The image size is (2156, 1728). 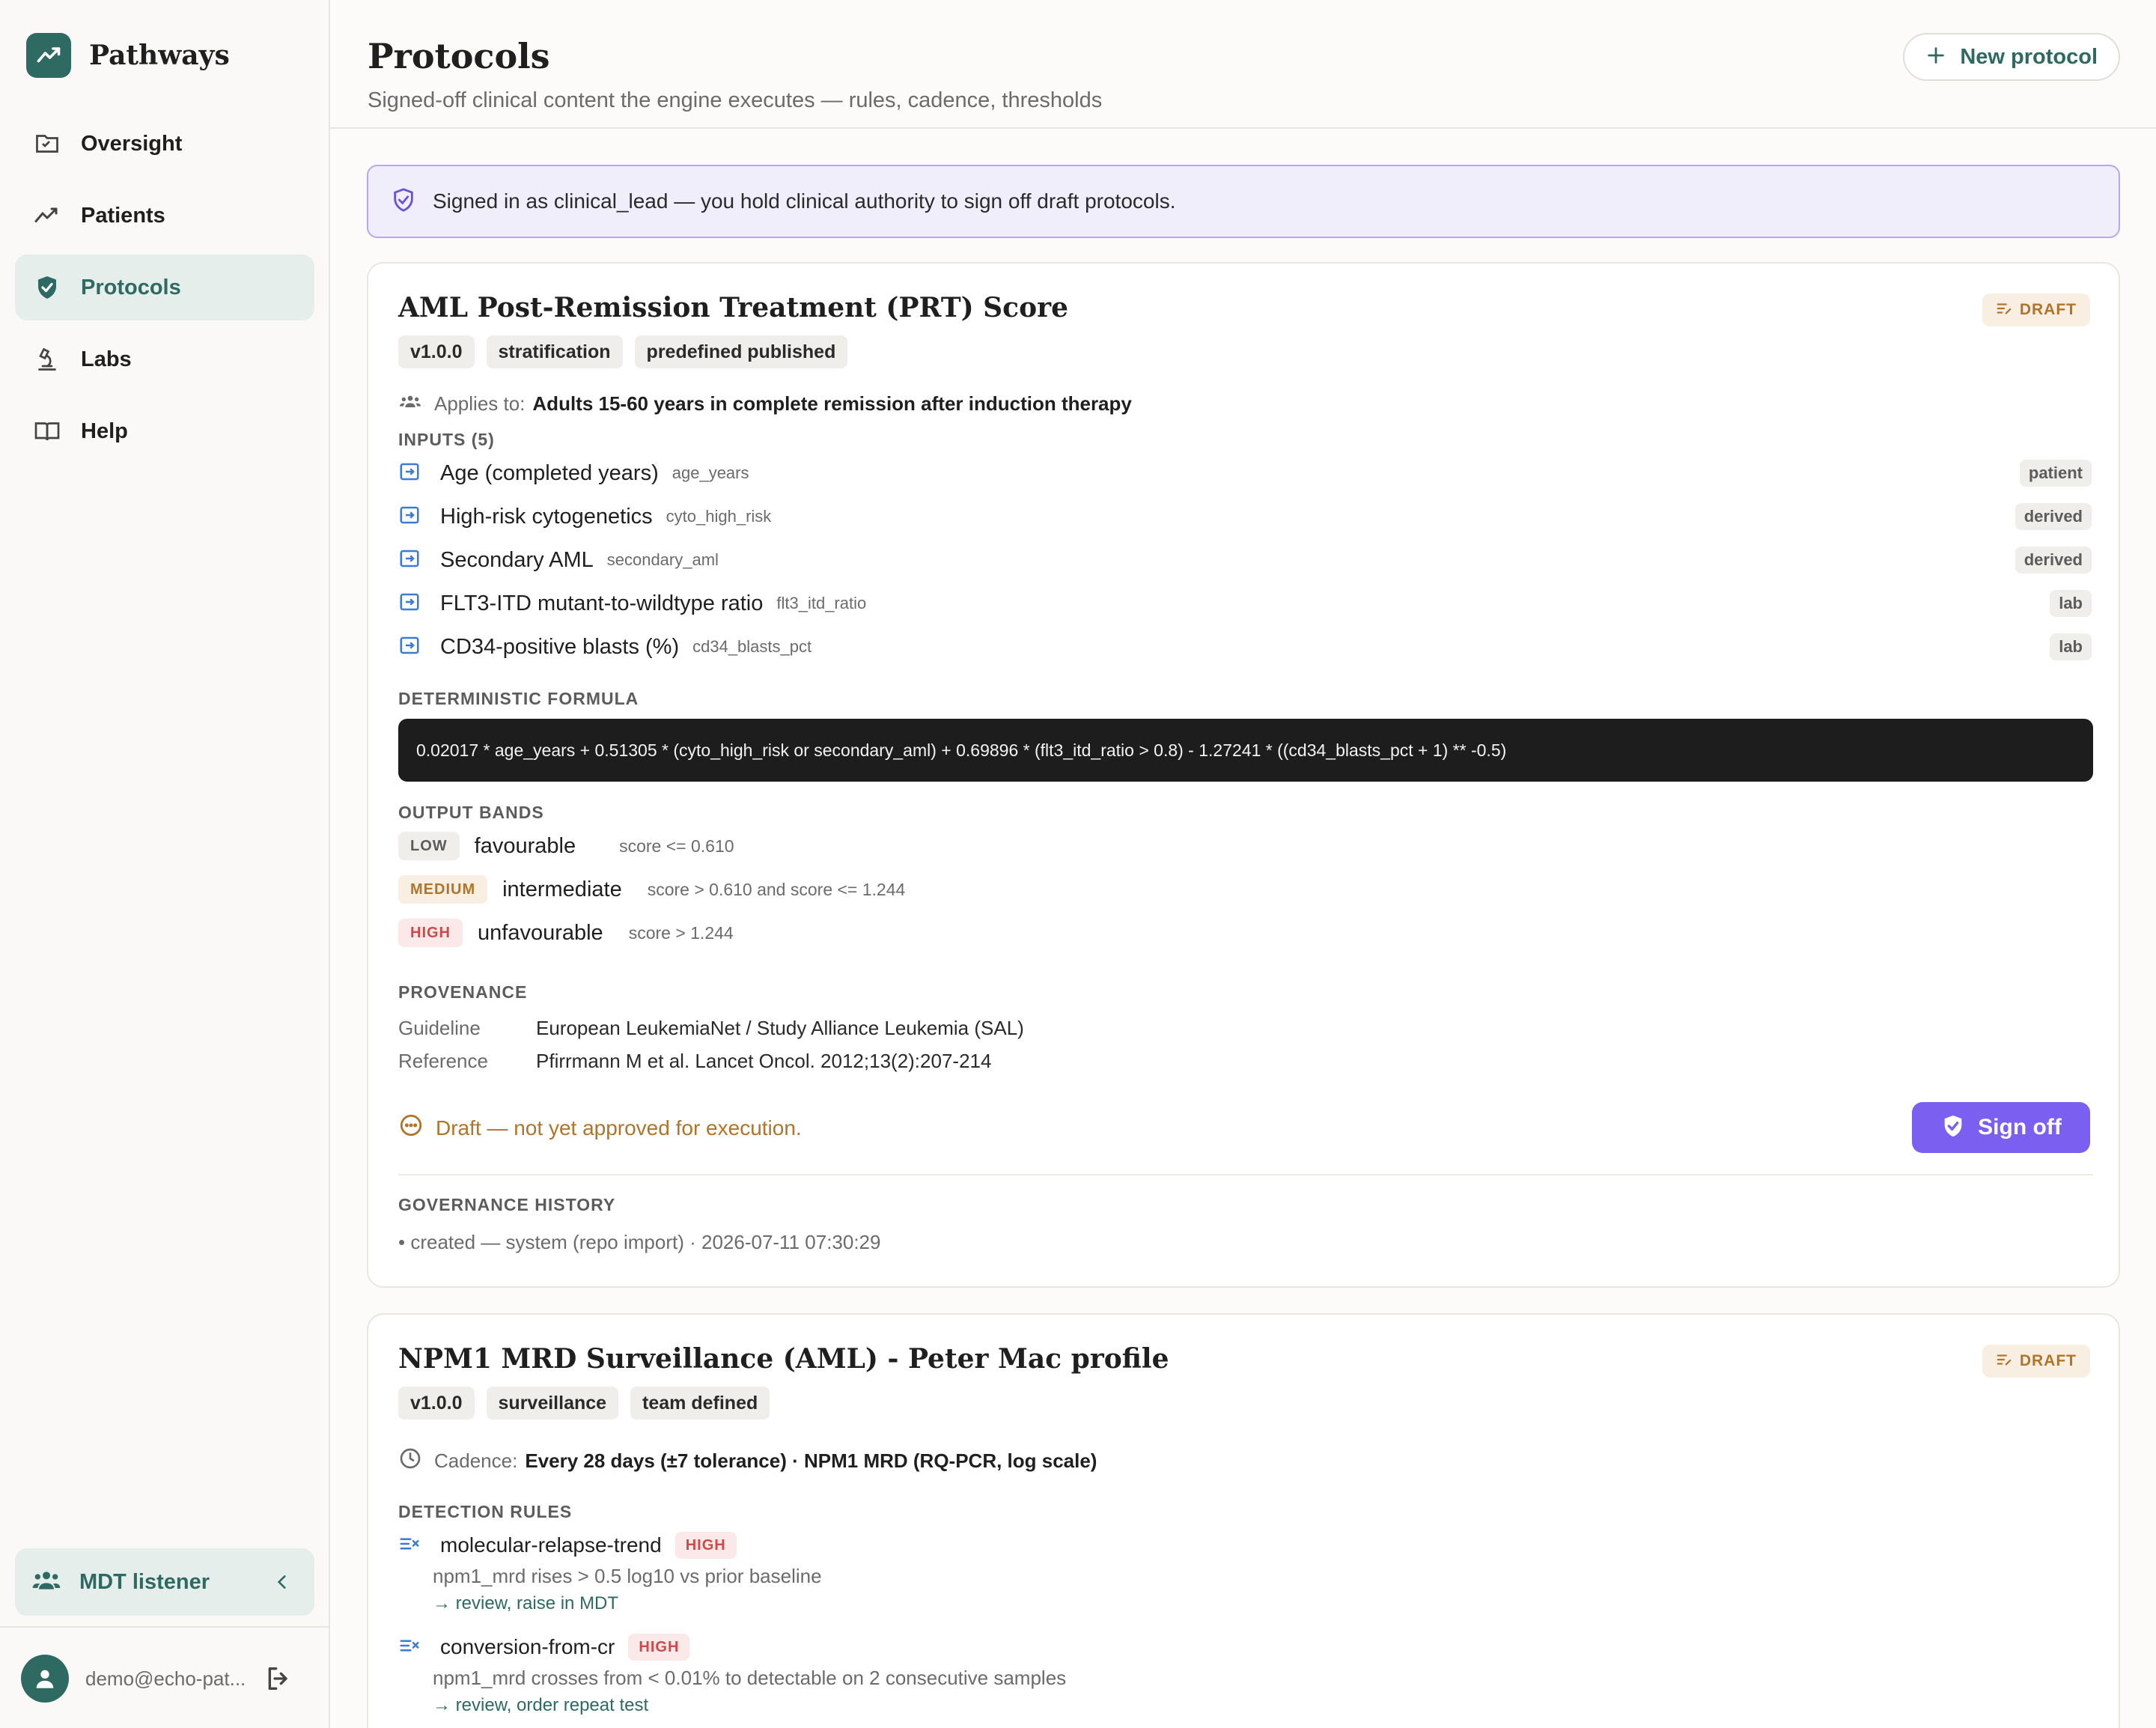 What do you see at coordinates (429, 846) in the screenshot?
I see `band-tag: LOW` at bounding box center [429, 846].